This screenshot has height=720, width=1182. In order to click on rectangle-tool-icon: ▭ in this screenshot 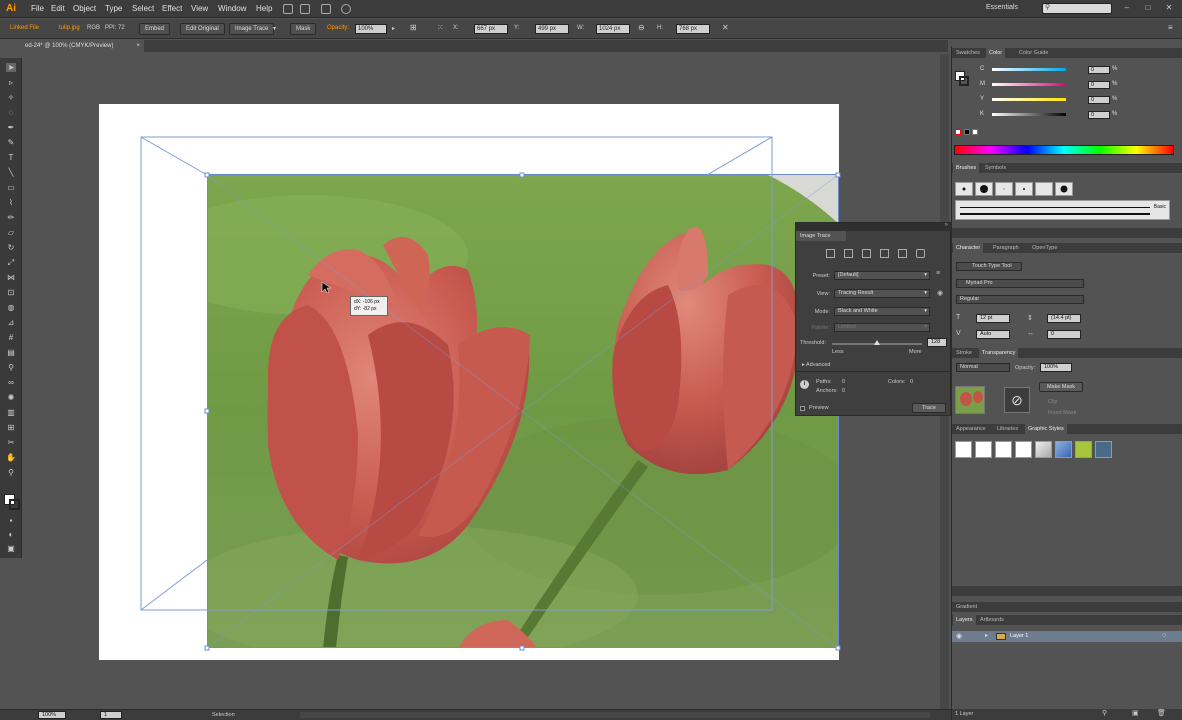, I will do `click(11, 187)`.